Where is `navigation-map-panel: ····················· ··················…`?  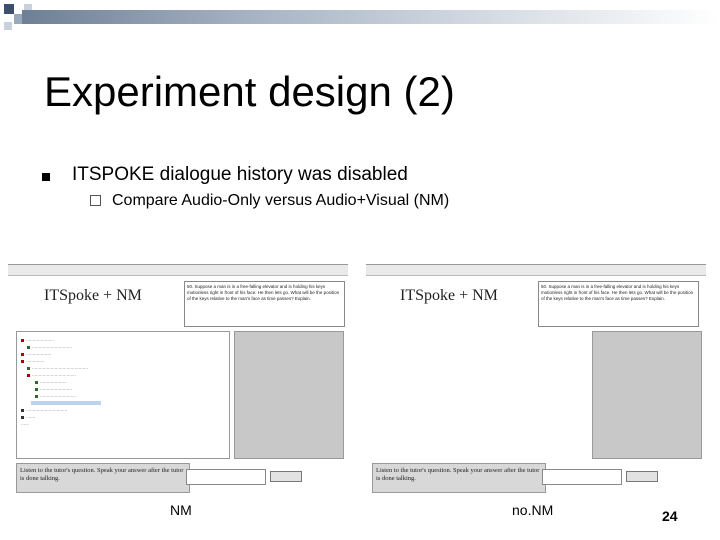 navigation-map-panel: ····················· ··················… is located at coordinates (123, 395).